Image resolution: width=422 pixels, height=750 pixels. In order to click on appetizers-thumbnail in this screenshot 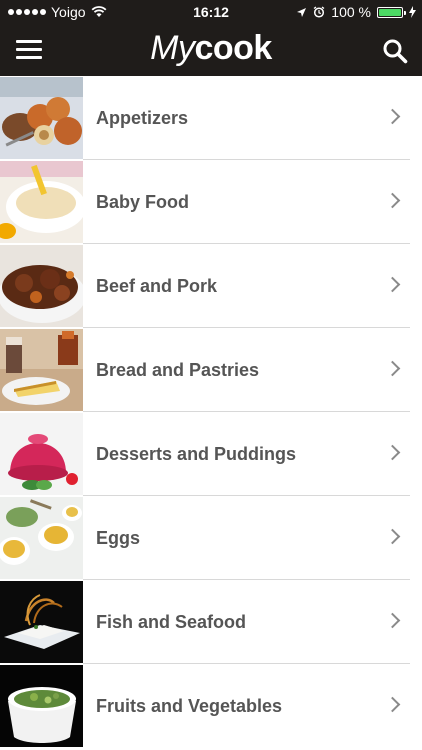, I will do `click(41, 118)`.